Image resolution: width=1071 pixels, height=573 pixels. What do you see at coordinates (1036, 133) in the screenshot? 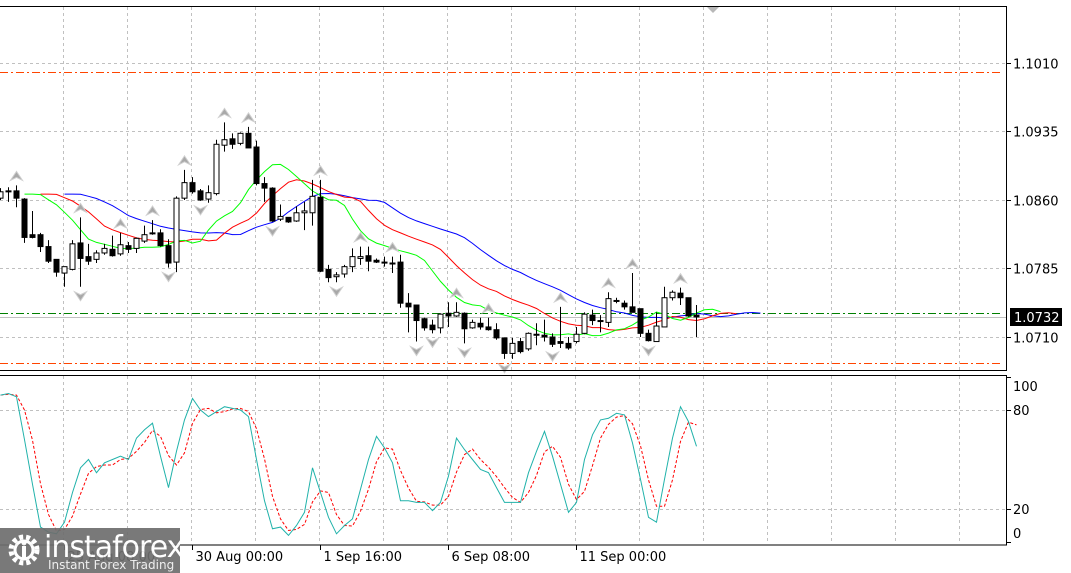
I see `price-label: 1.0935` at bounding box center [1036, 133].